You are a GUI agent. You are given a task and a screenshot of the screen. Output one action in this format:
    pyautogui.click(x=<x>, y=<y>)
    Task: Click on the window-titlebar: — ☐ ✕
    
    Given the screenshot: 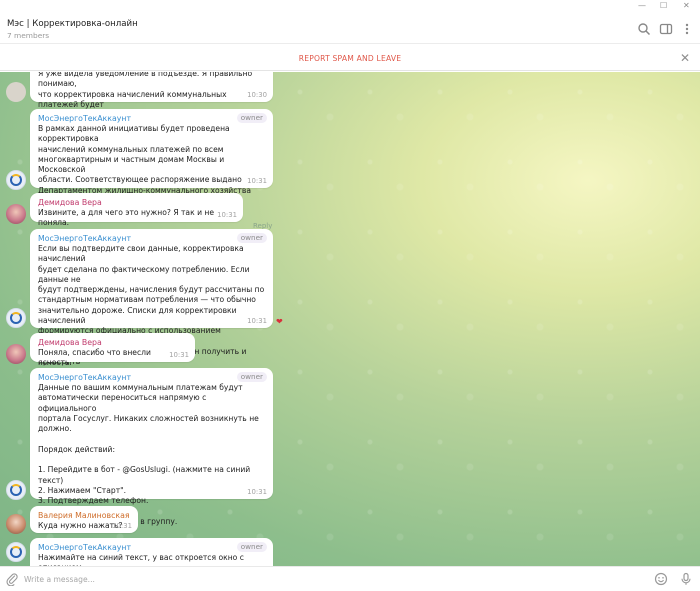 What is the action you would take?
    pyautogui.click(x=350, y=6)
    